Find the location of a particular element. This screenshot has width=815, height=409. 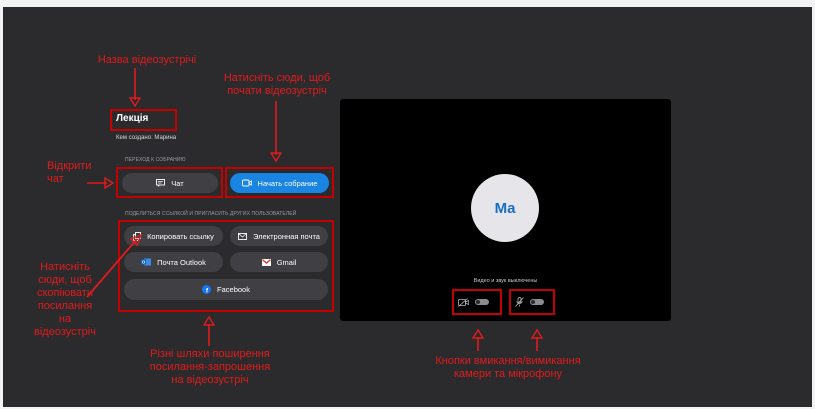

mic-off-icon is located at coordinates (519, 302).